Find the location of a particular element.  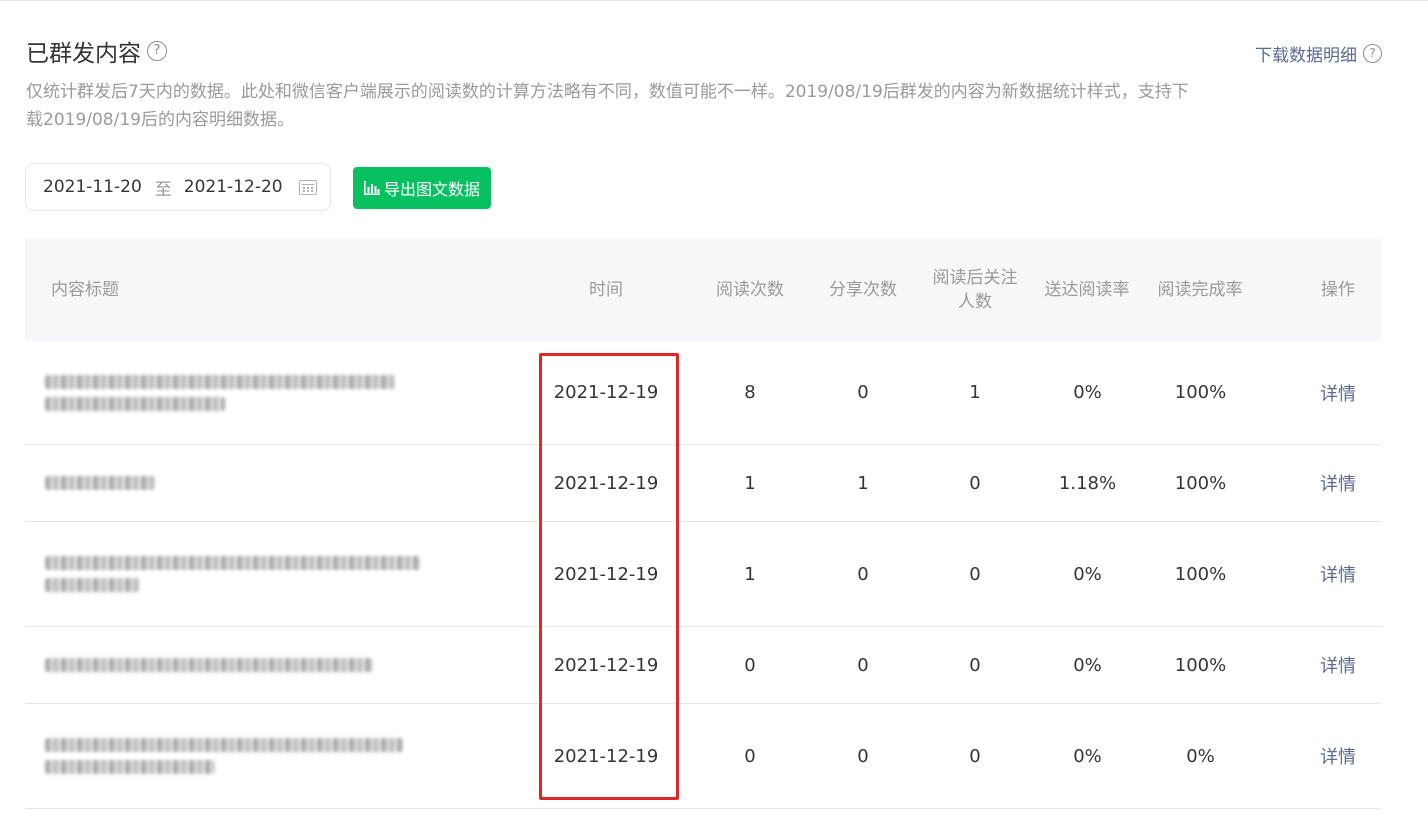

table-row: 2021-12-19 1 1 0 1.18% 100% 详情 is located at coordinates (703, 483).